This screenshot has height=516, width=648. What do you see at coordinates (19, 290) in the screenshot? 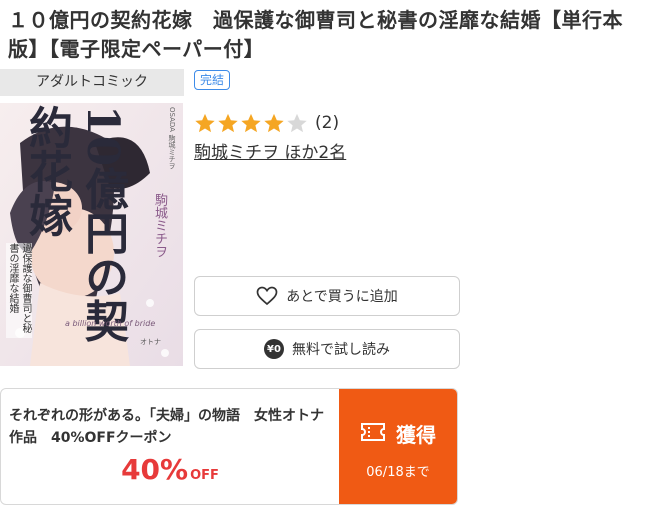
I see `cover-subtitle-text: 過保護な御曹司と秘書の淫靡な結婚` at bounding box center [19, 290].